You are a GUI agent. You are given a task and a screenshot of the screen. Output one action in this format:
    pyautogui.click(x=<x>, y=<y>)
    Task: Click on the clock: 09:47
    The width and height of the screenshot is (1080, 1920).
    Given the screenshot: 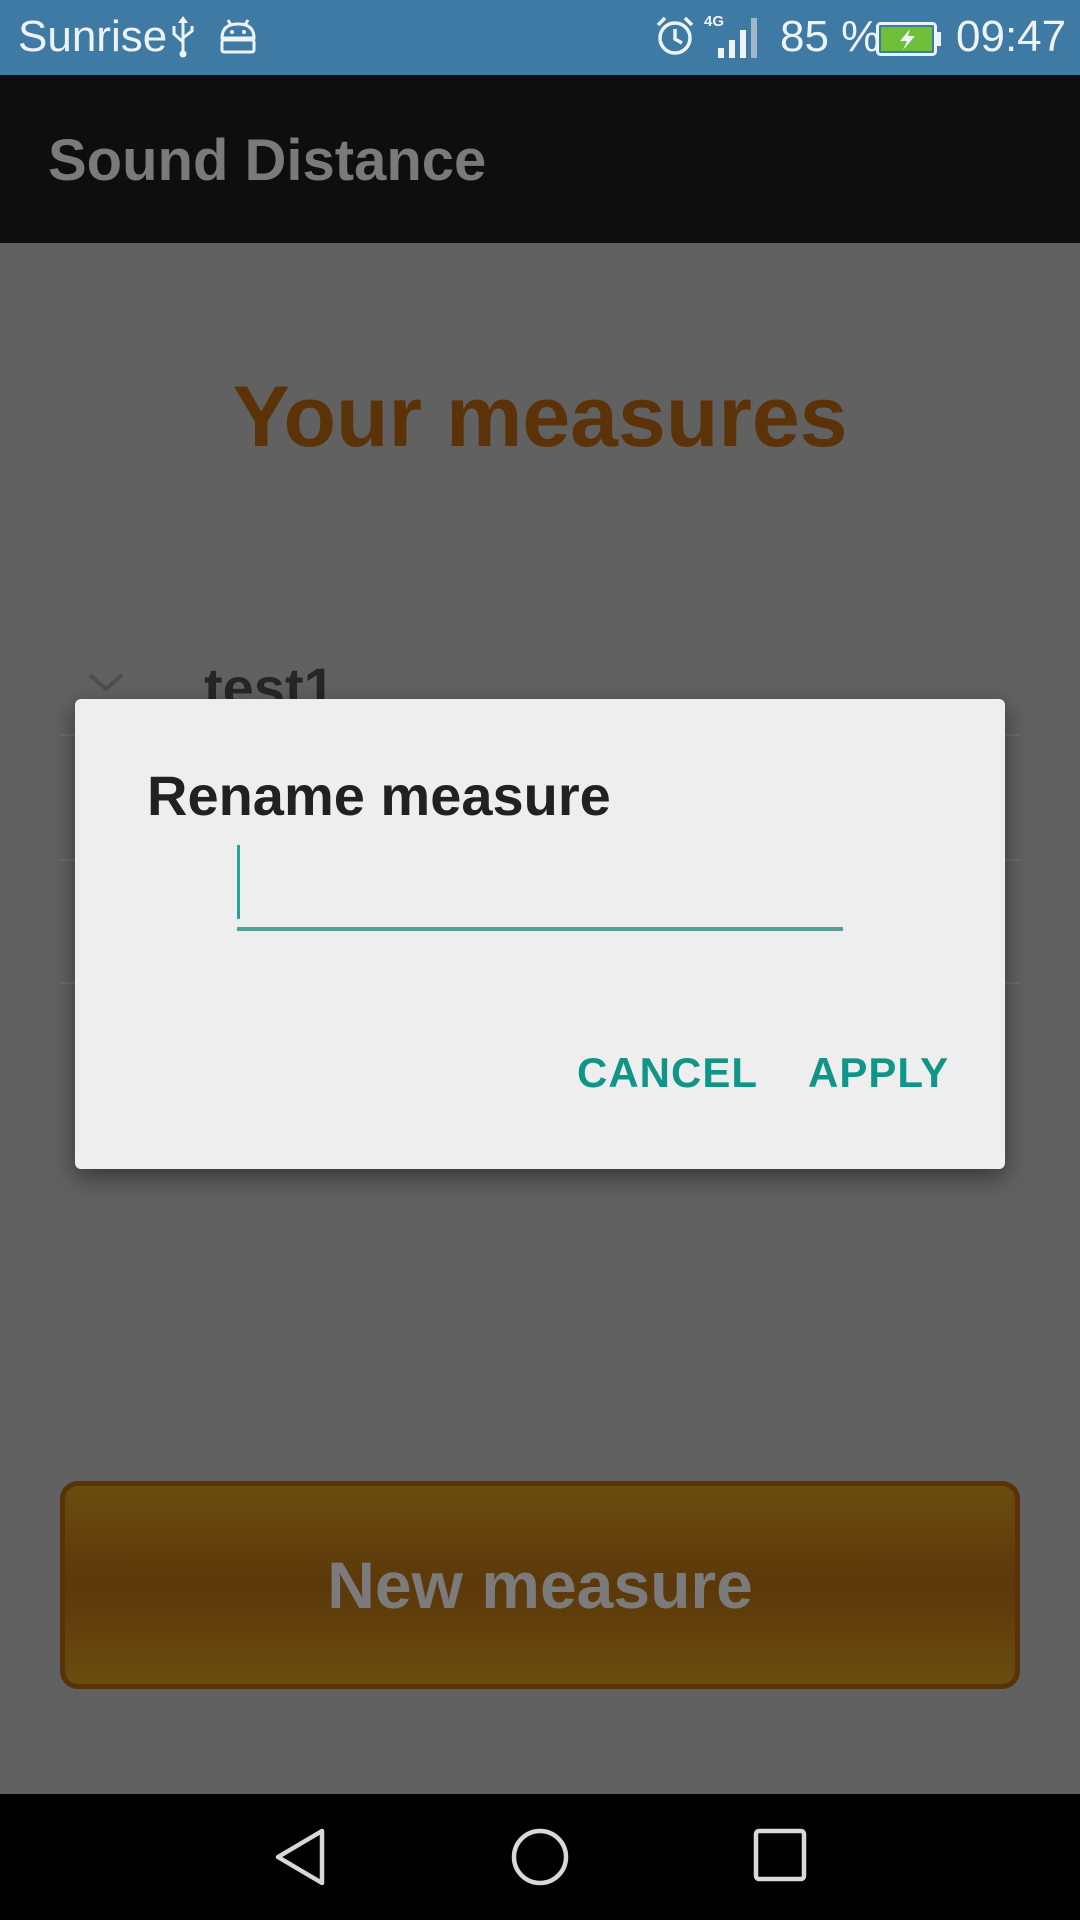 What is the action you would take?
    pyautogui.click(x=1011, y=36)
    